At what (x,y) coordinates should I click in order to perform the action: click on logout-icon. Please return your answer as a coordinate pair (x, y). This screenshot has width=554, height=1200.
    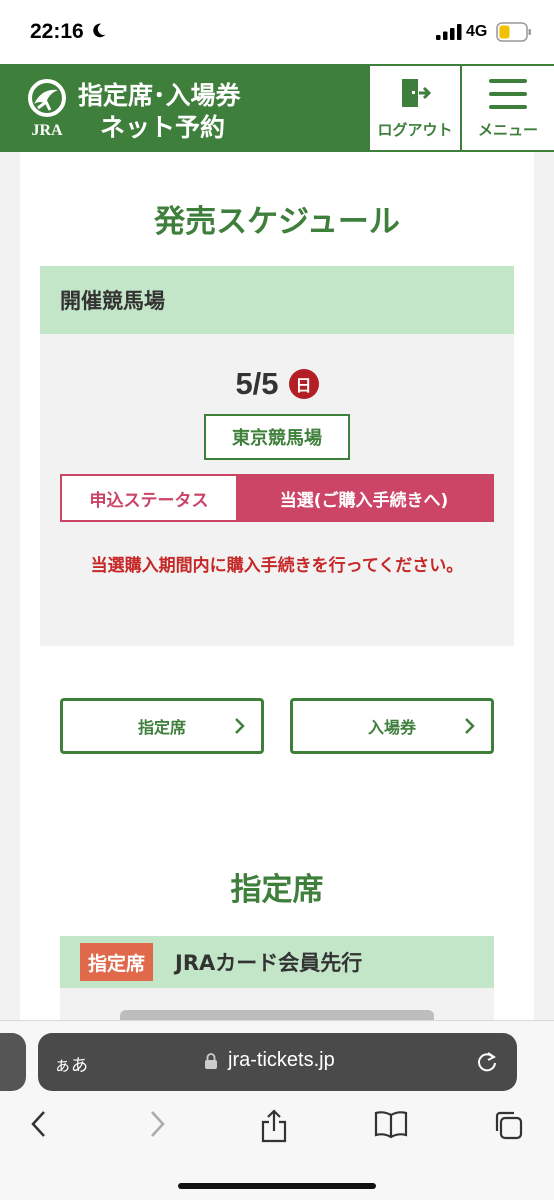
    Looking at the image, I should click on (416, 93).